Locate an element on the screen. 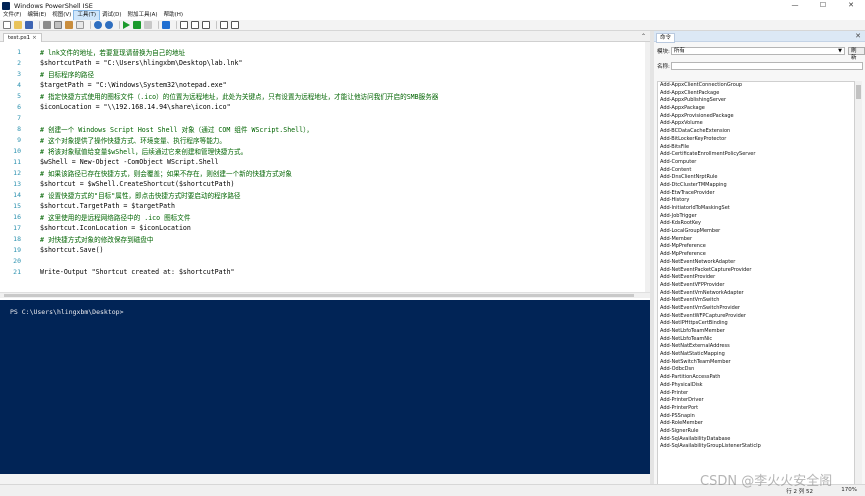 The height and width of the screenshot is (496, 865). list-item: Add-NetLbfoTeamMember is located at coordinates (756, 332).